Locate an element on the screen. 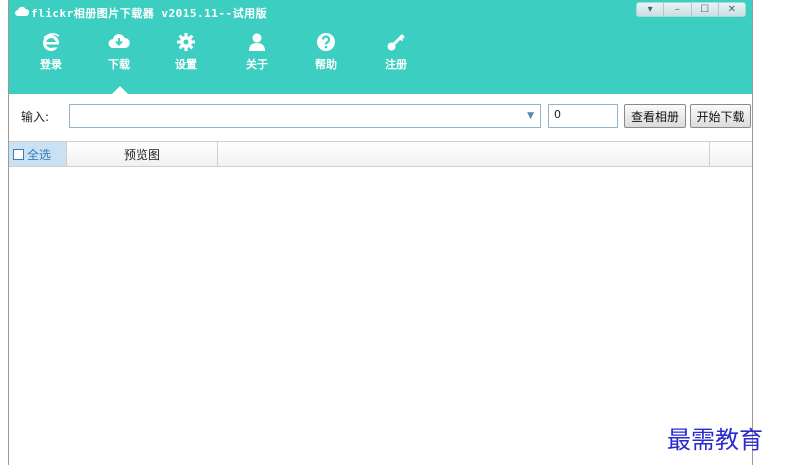  toolbar-register-label: 注册 is located at coordinates (396, 64).